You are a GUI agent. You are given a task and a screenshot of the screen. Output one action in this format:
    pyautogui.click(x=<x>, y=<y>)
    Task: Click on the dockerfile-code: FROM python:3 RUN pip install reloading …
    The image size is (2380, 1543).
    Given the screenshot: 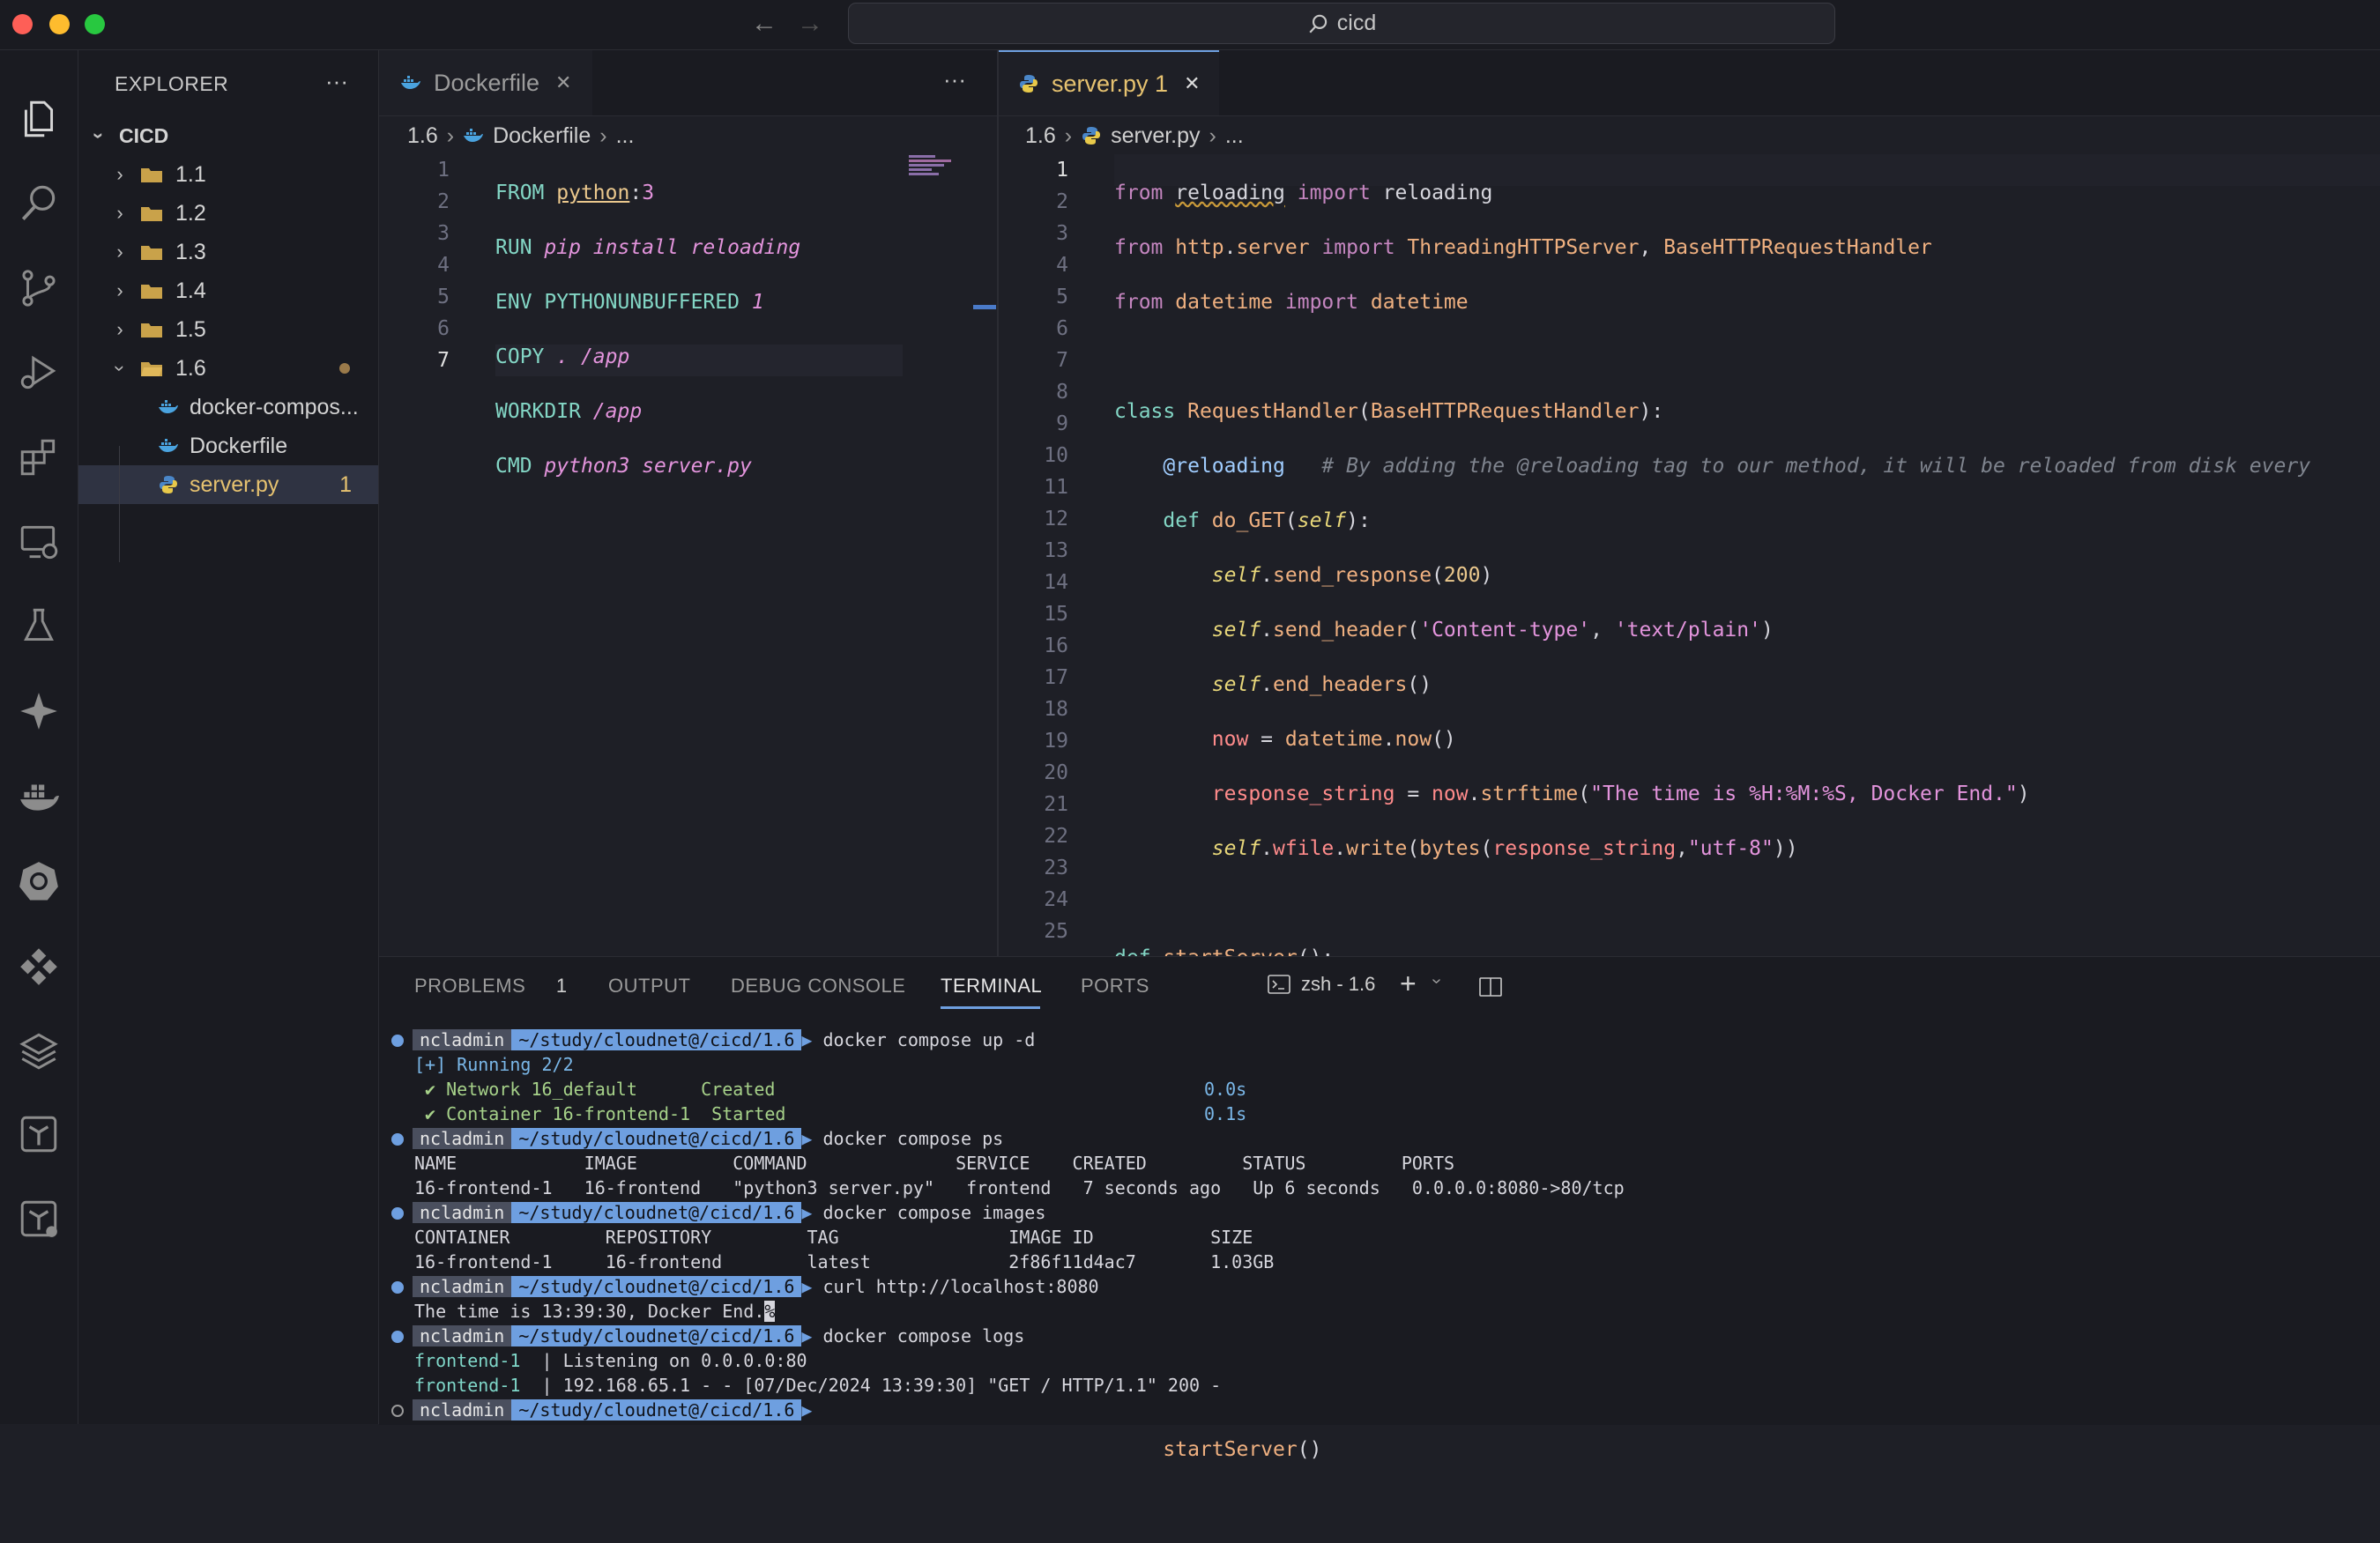 What is the action you would take?
    pyautogui.click(x=647, y=357)
    